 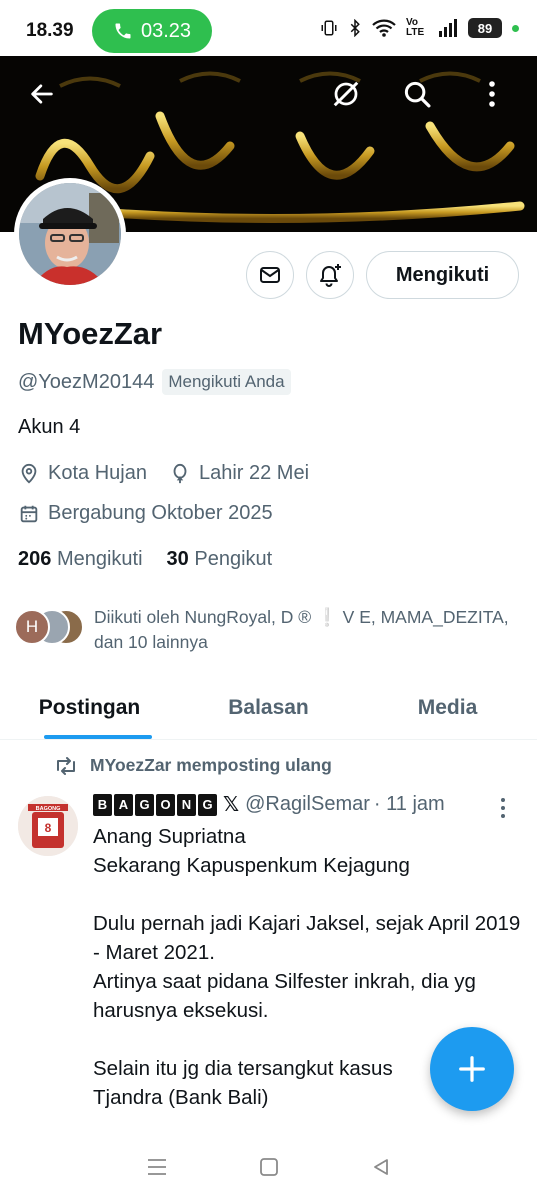 What do you see at coordinates (169, 836) in the screenshot?
I see `post-line: Anang Supriatna` at bounding box center [169, 836].